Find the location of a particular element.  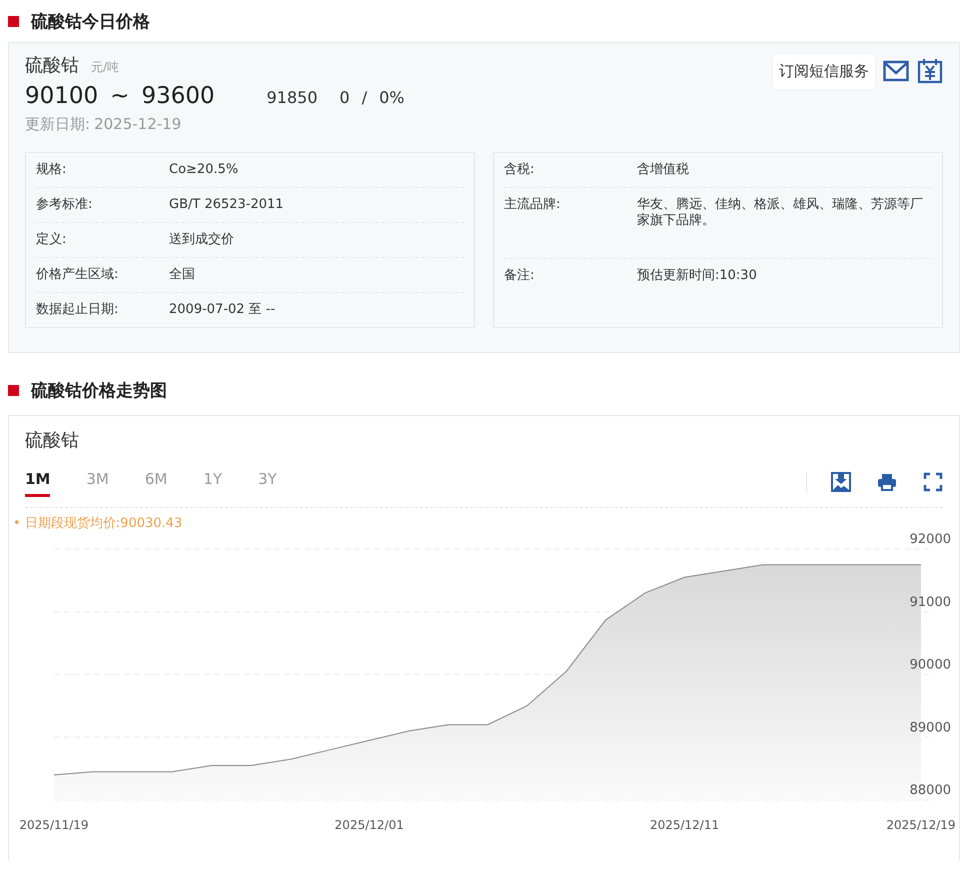

range-tab: 6M is located at coordinates (156, 481).